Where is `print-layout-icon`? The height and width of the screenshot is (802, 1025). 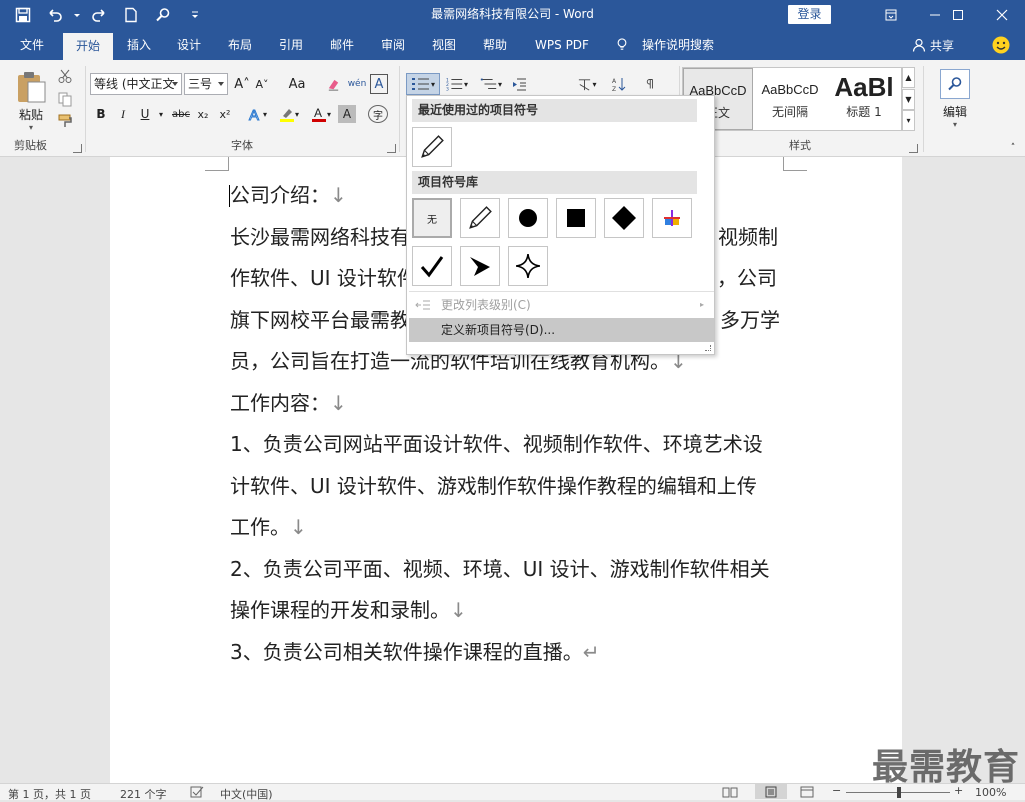 print-layout-icon is located at coordinates (771, 791).